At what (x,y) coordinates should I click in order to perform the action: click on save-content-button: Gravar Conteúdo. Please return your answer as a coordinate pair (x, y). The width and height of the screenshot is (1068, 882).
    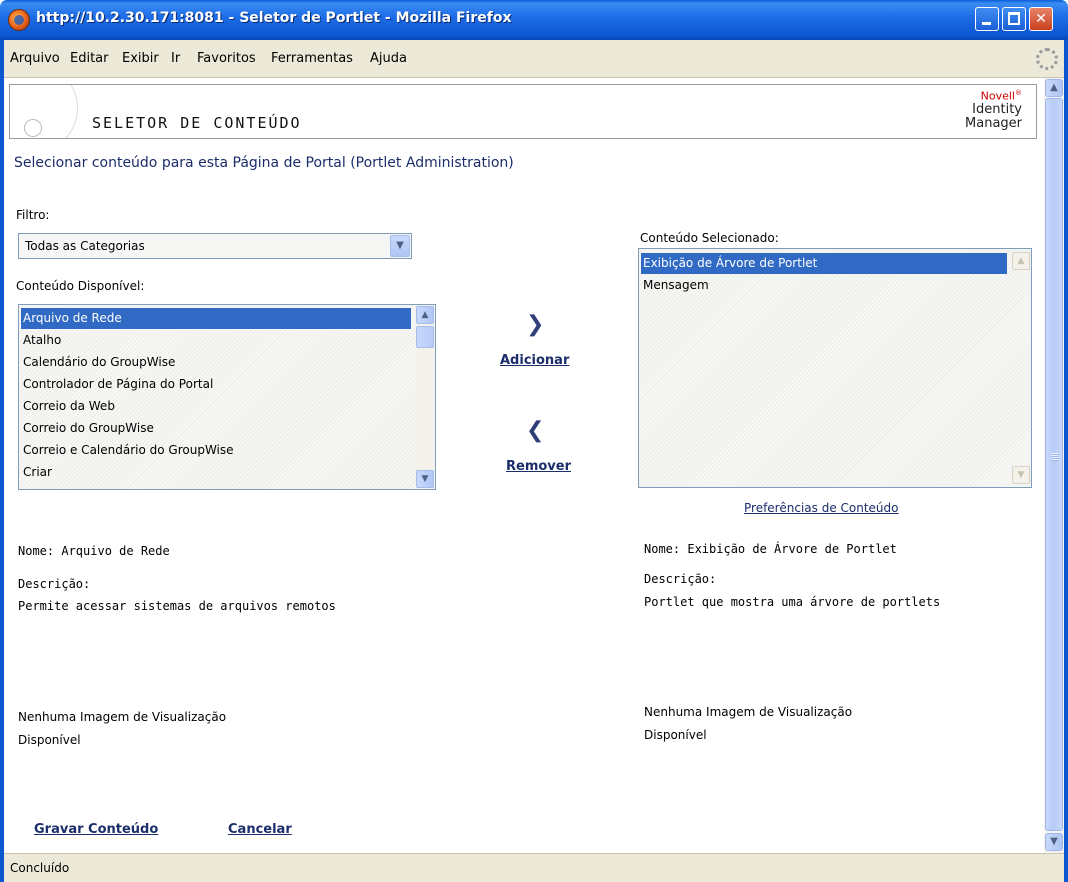
    Looking at the image, I should click on (96, 829).